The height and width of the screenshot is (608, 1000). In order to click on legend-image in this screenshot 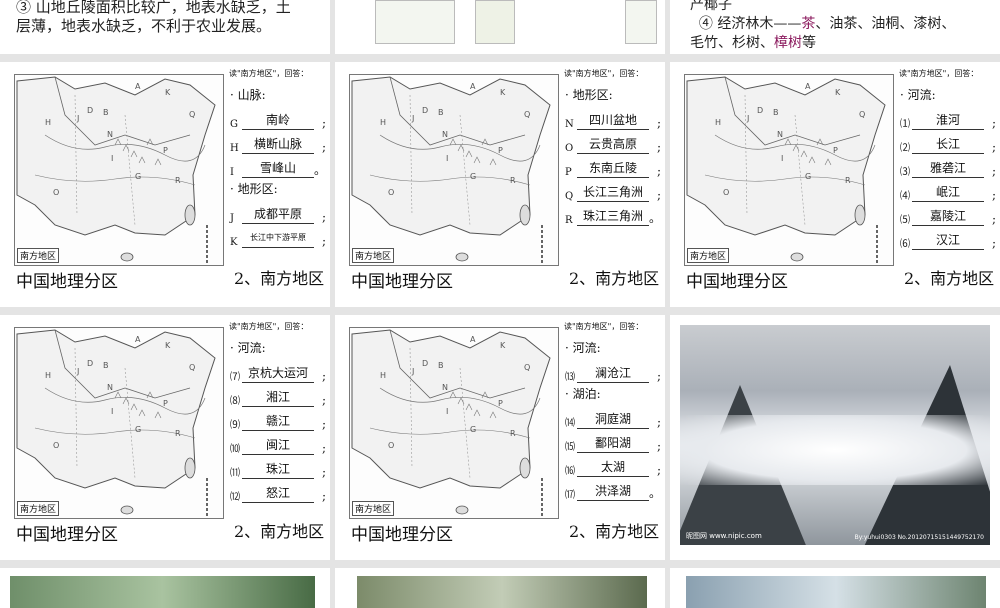, I will do `click(415, 22)`.